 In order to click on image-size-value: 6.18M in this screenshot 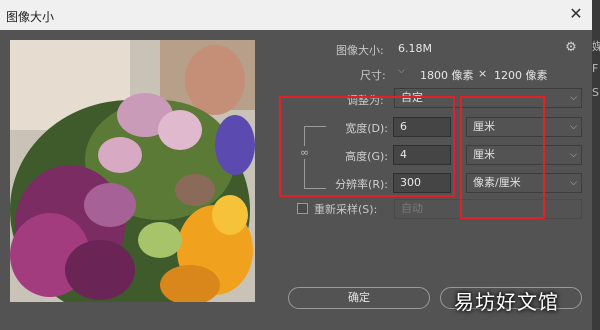, I will do `click(415, 48)`.